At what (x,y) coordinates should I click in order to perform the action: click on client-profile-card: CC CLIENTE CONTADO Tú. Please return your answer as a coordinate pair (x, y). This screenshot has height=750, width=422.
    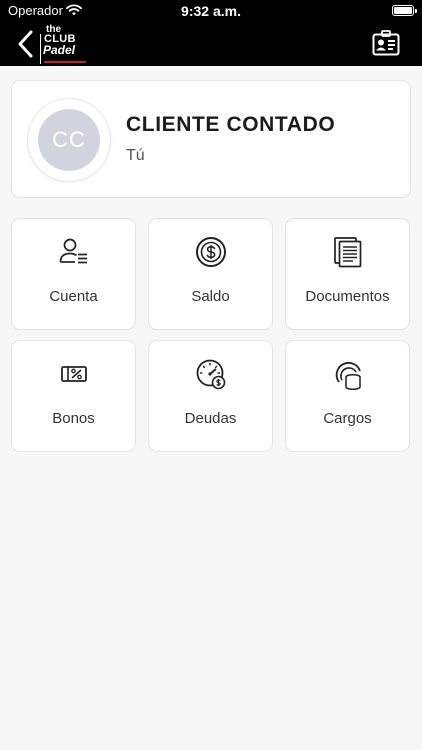
    Looking at the image, I should click on (211, 139).